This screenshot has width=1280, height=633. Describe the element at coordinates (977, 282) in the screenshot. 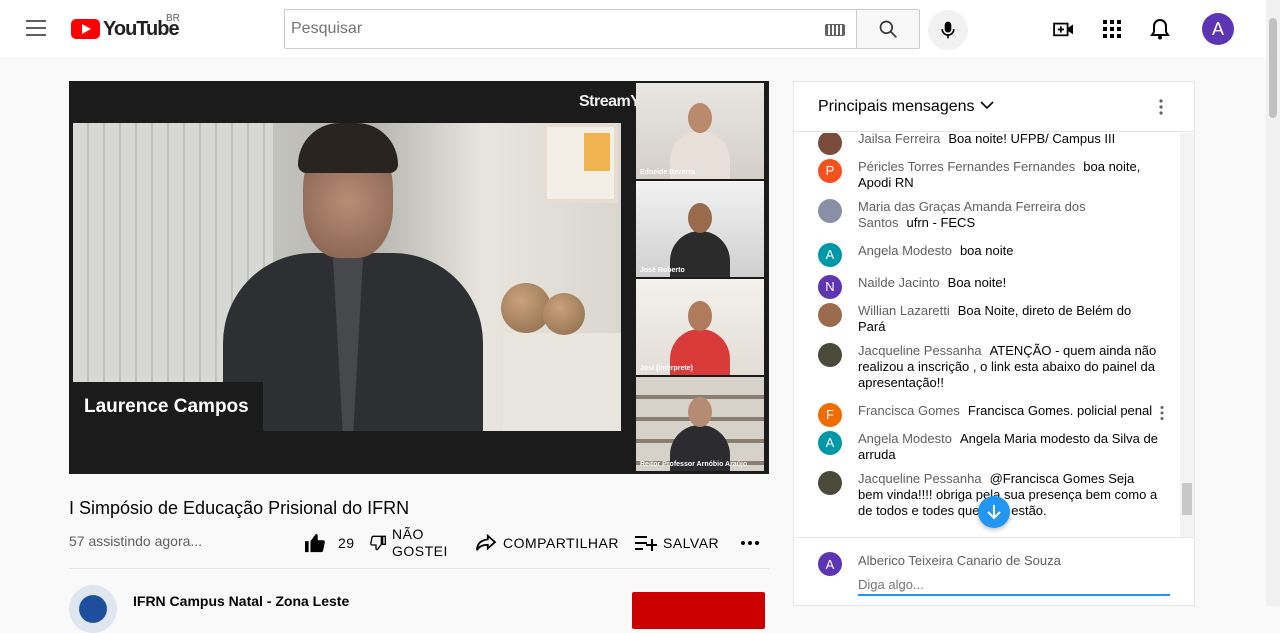

I see `chat-text: Boa noite!` at that location.